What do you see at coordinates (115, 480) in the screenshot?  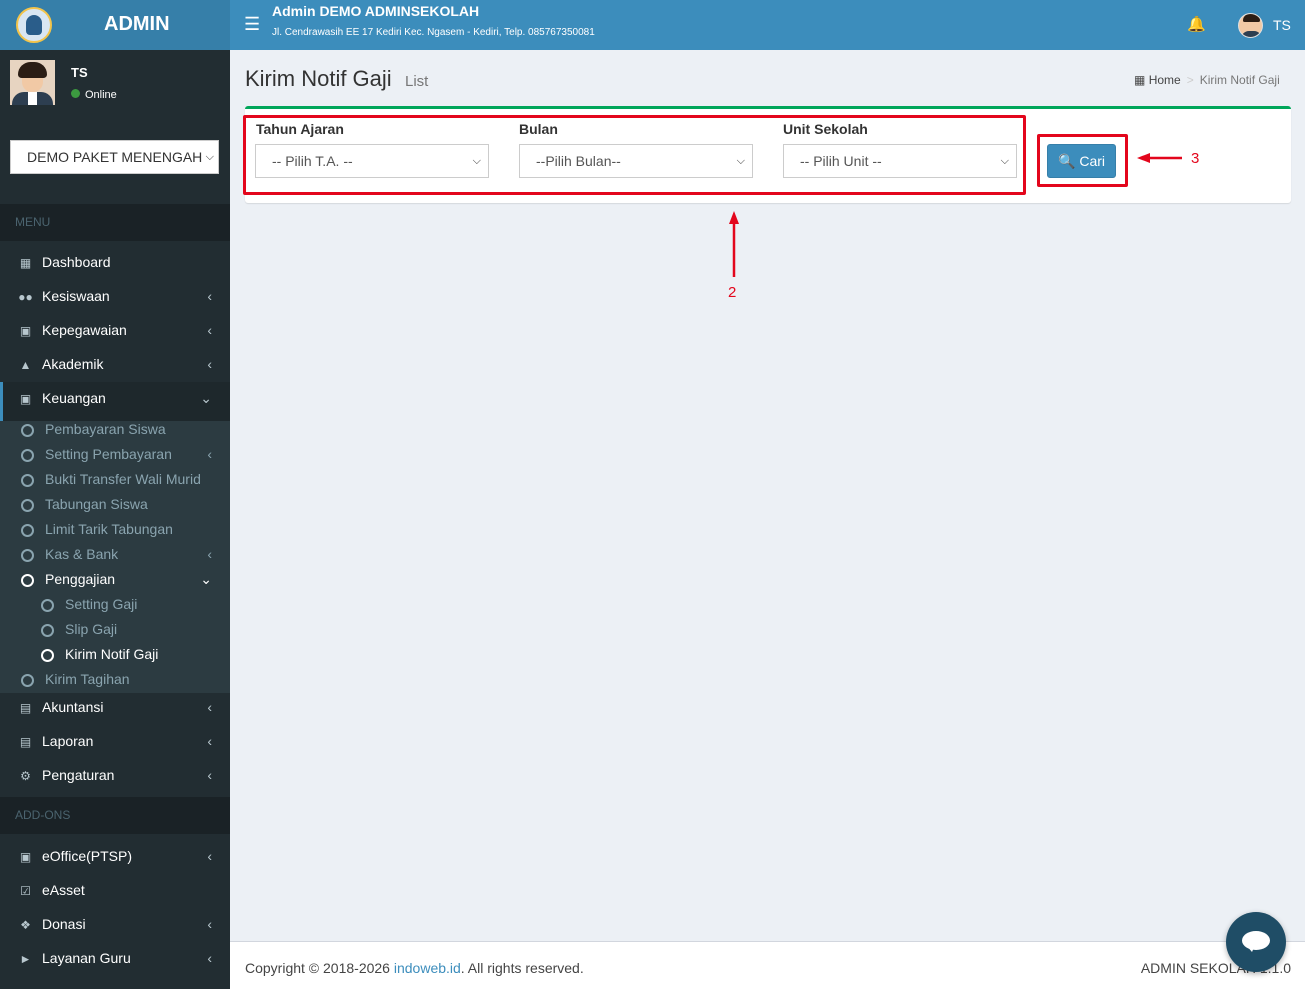 I see `submenu-bukti-transfer: Bukti Transfer Wali Murid` at bounding box center [115, 480].